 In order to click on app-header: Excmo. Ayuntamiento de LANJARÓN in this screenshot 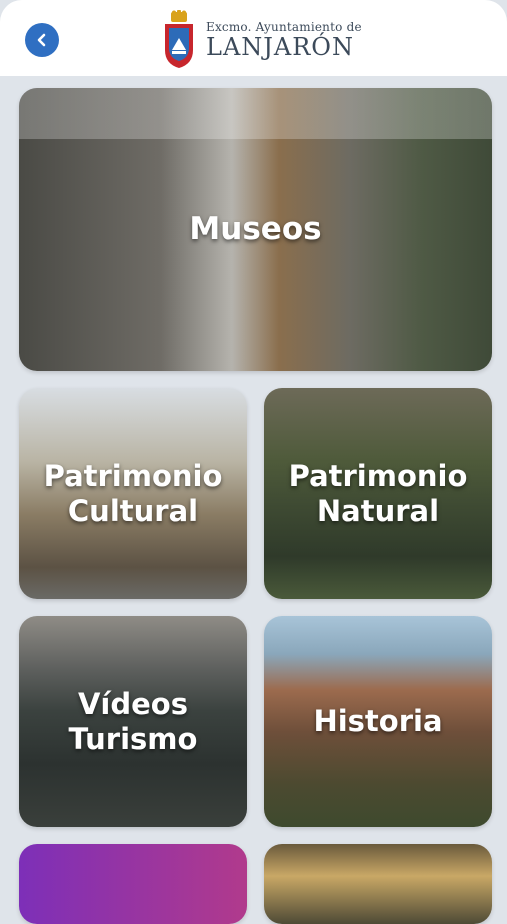, I will do `click(253, 38)`.